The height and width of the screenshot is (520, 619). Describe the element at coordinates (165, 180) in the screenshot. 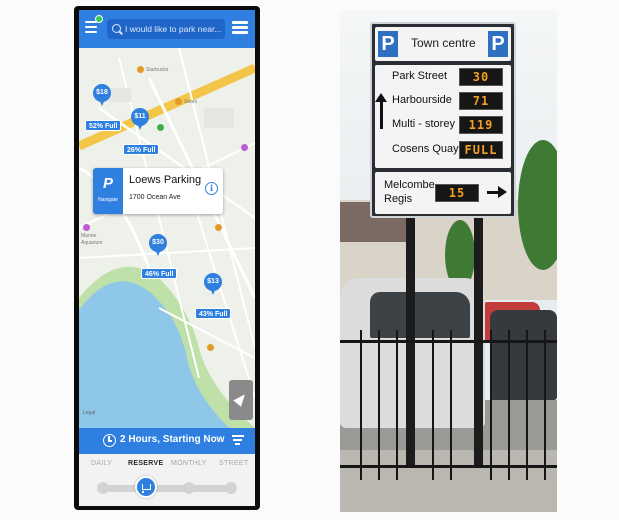

I see `callout-title: Loews Parking` at that location.